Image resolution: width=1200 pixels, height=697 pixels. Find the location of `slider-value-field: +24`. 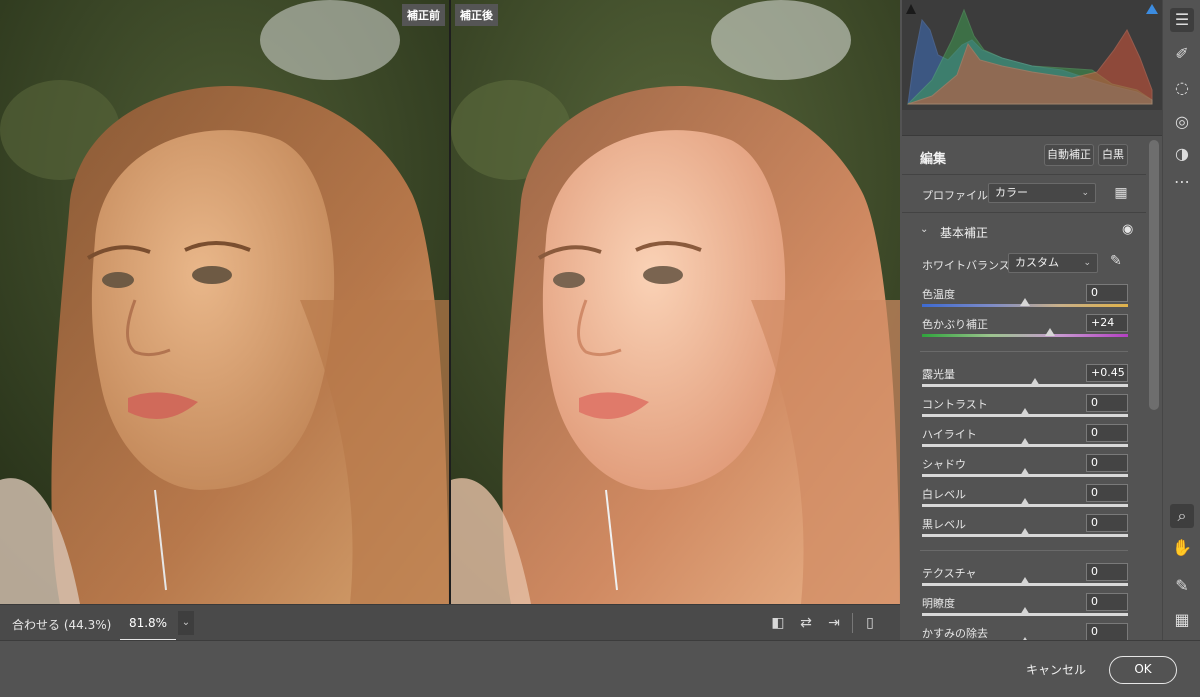

slider-value-field: +24 is located at coordinates (1107, 323).